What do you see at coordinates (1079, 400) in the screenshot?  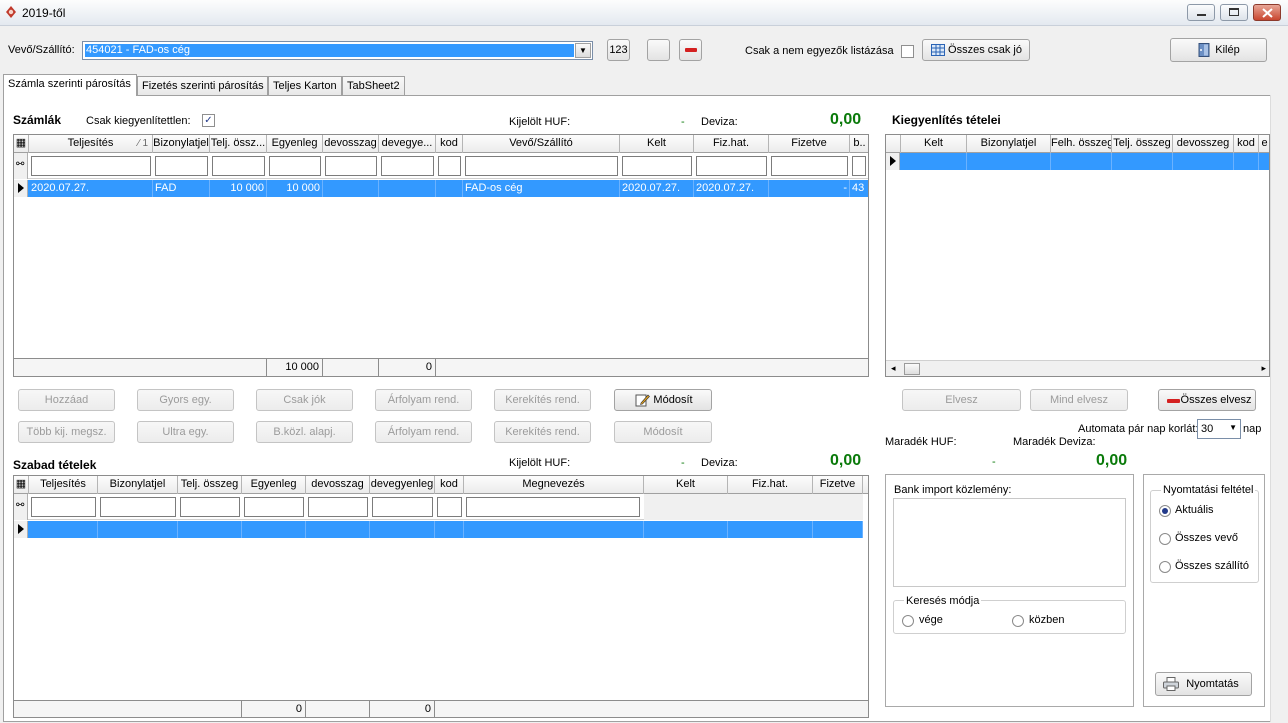 I see `remove-all-button: Mind elvesz` at bounding box center [1079, 400].